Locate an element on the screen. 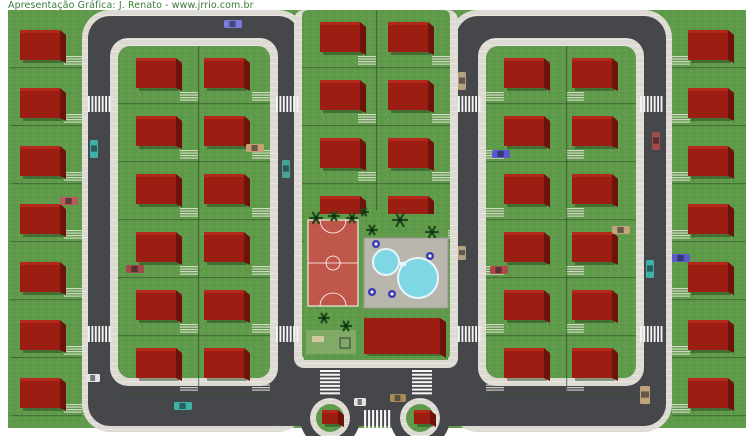  lots-center-b-divider is located at coordinates (413, 126).